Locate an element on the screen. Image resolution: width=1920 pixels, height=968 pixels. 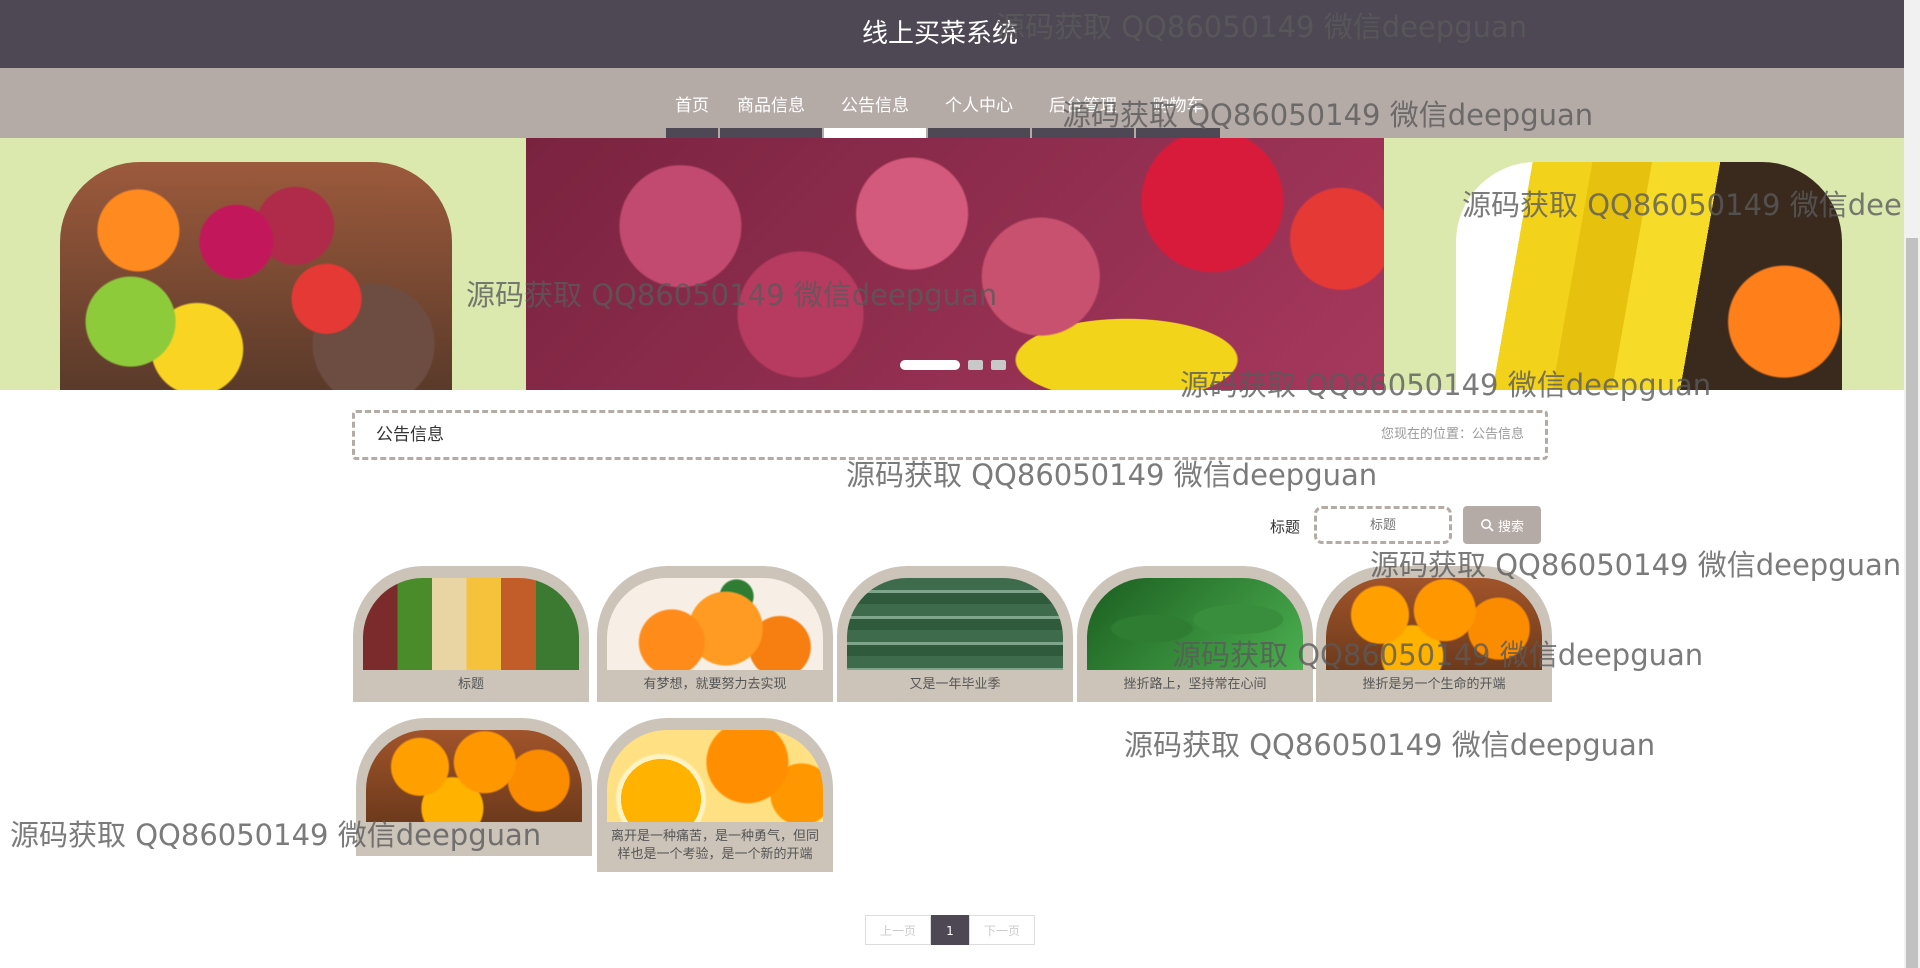
nav-item-home: 首页 is located at coordinates (692, 103).